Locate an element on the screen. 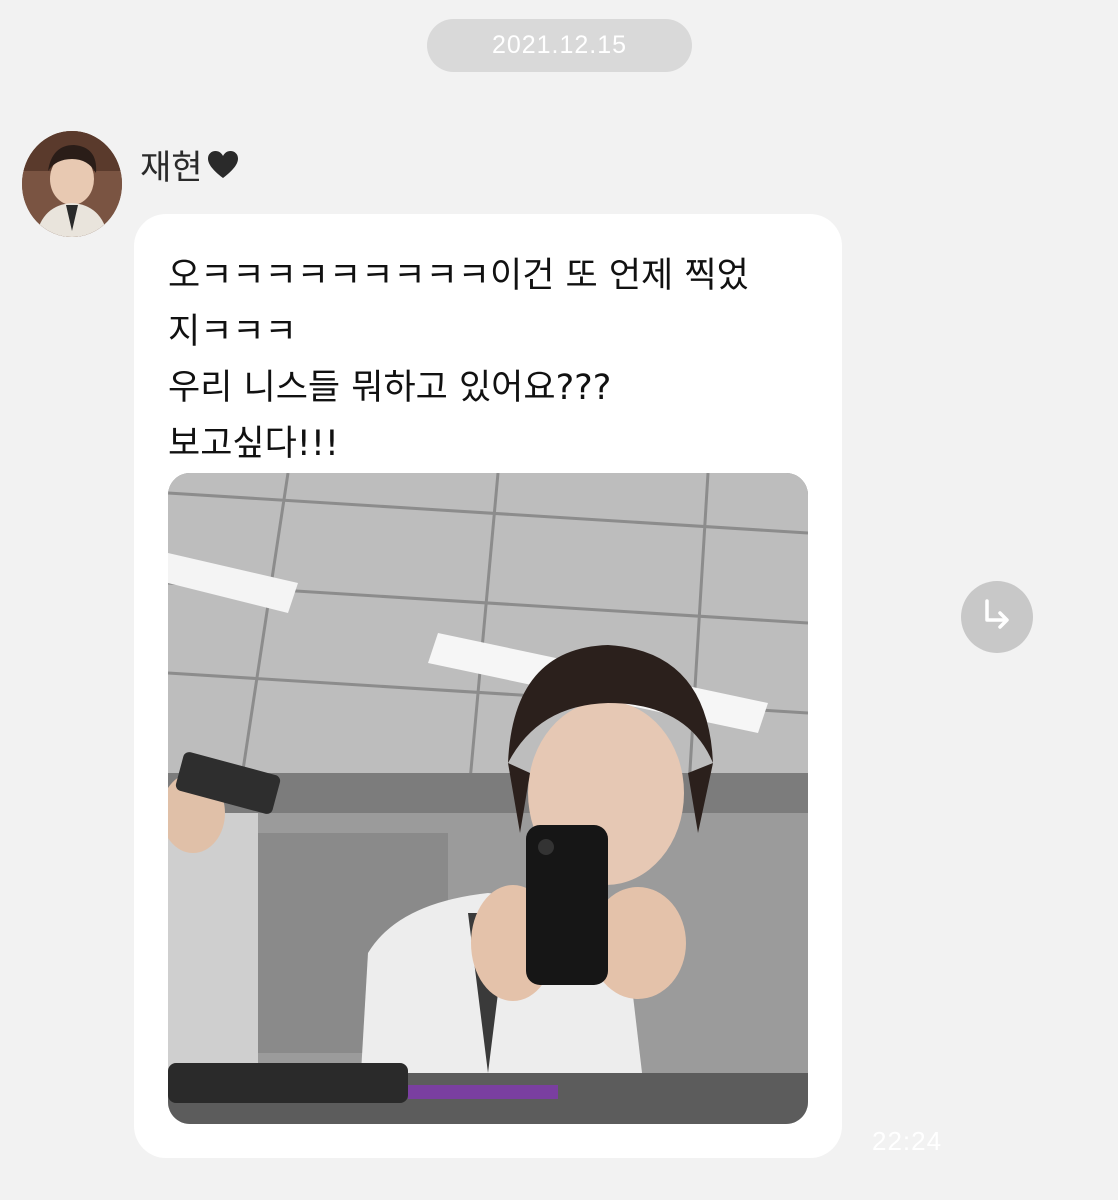 The width and height of the screenshot is (1118, 1200). heart-icon is located at coordinates (223, 165).